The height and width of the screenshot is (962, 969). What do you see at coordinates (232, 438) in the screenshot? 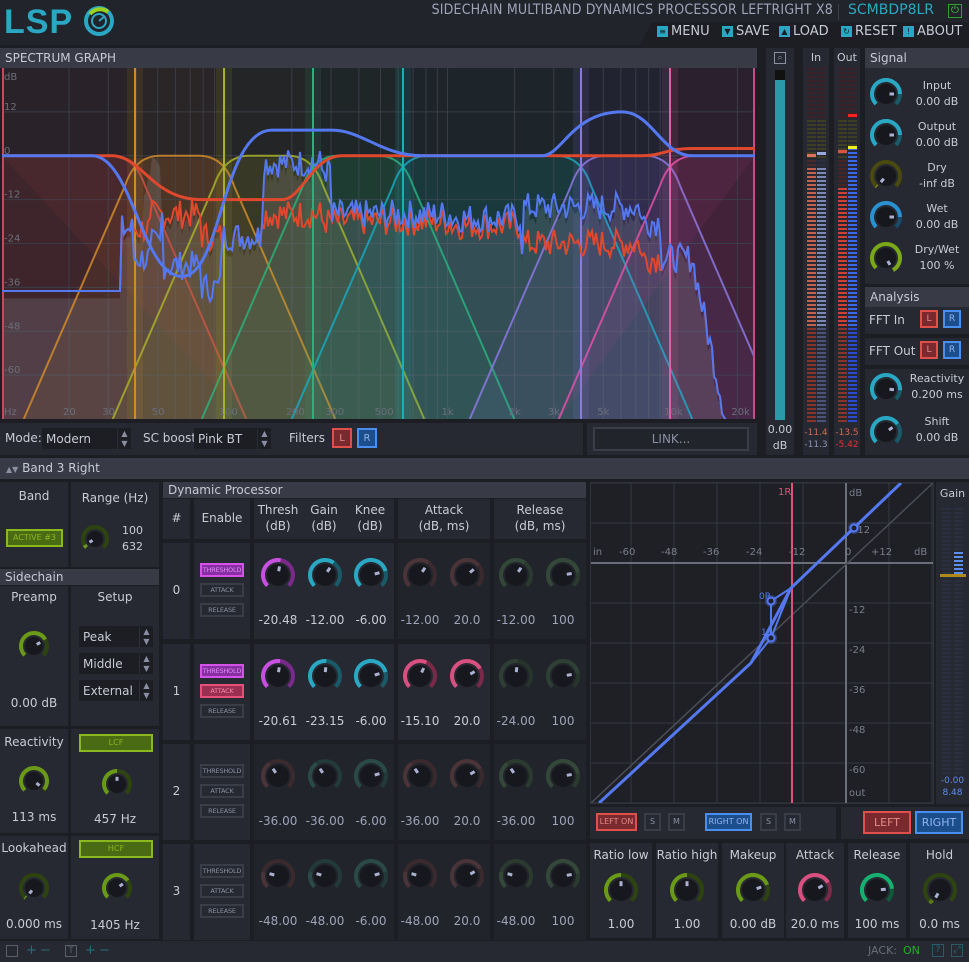
I see `scboost-select: Pink BT ▲ ▼` at bounding box center [232, 438].